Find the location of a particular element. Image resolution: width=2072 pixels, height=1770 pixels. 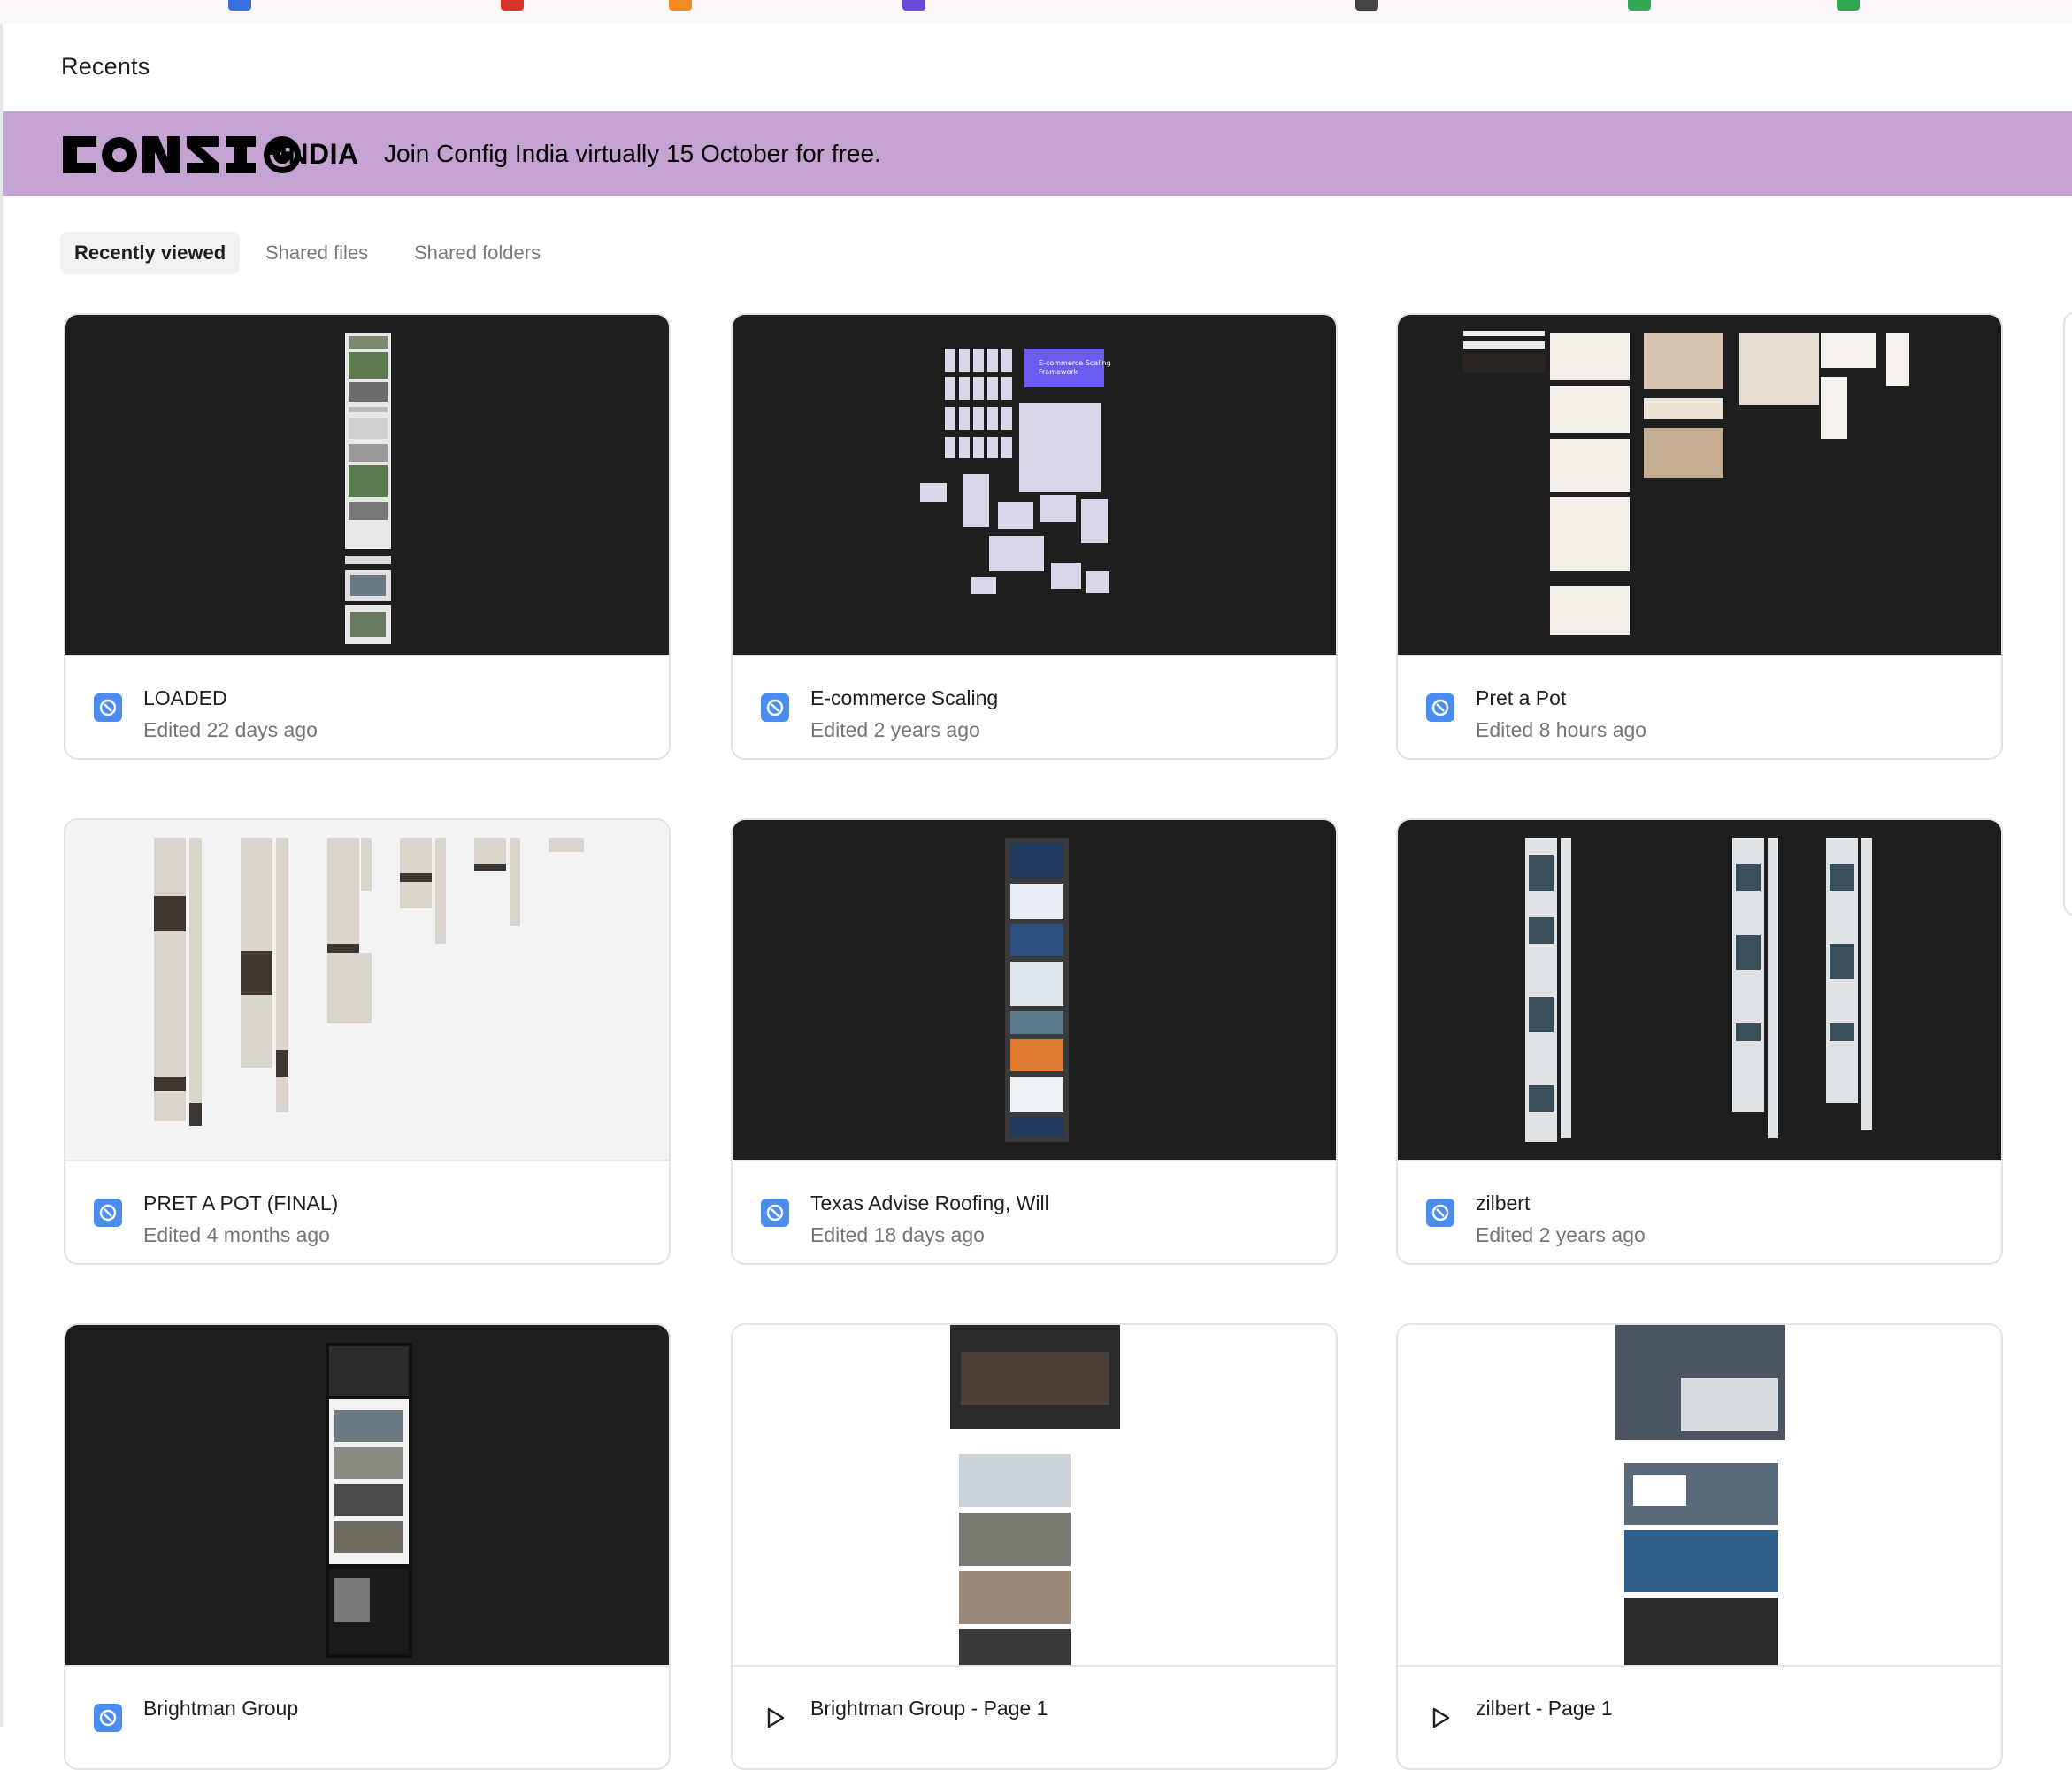

file-card: Pret a Pot Edited 8 hours ago is located at coordinates (1700, 536).